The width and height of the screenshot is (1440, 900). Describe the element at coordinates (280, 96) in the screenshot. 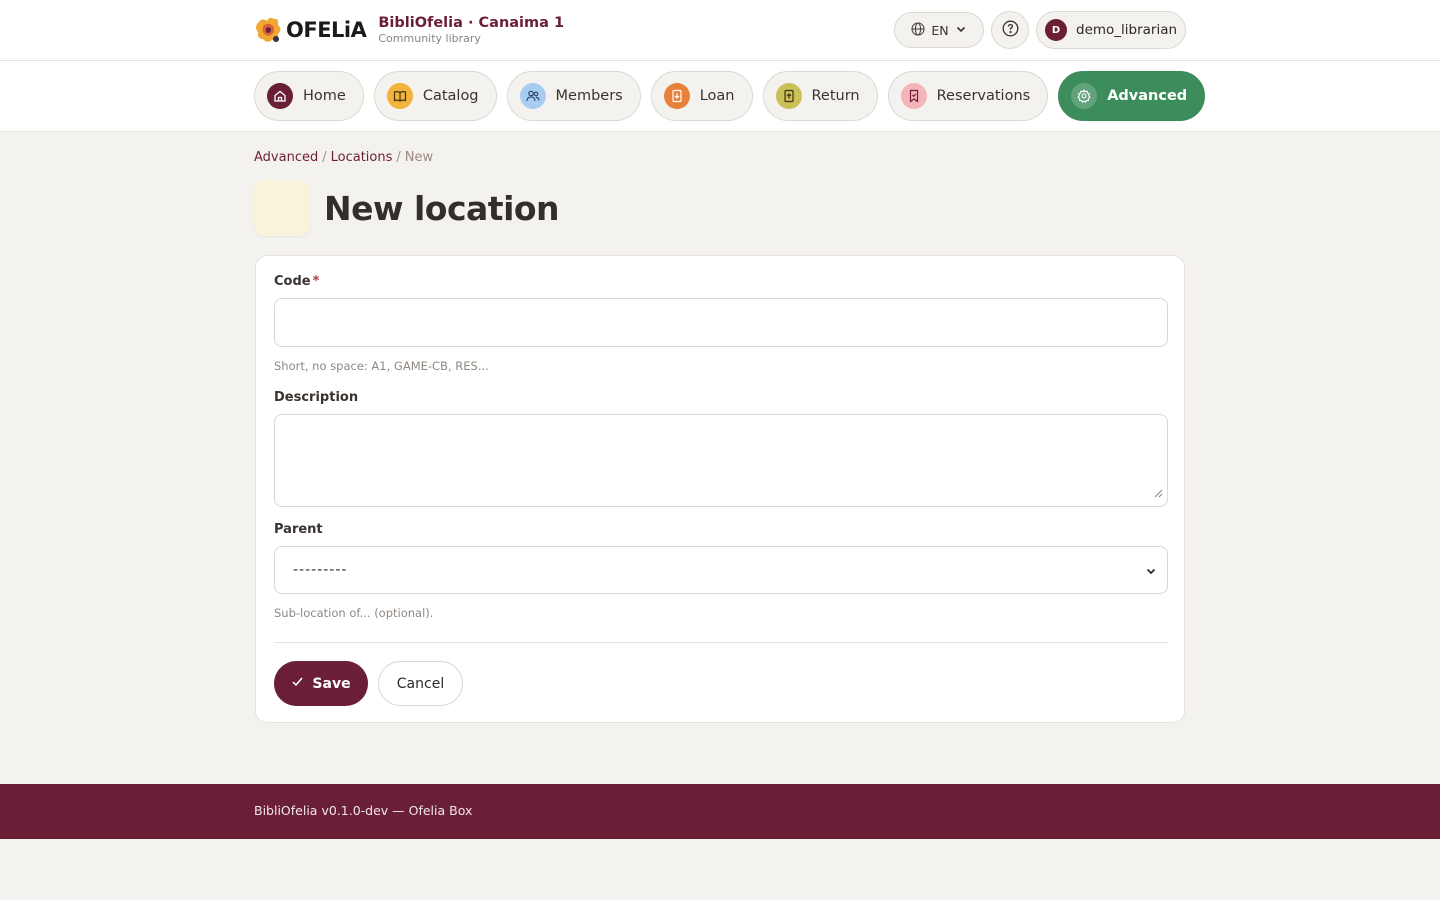

I see `home-icon` at that location.